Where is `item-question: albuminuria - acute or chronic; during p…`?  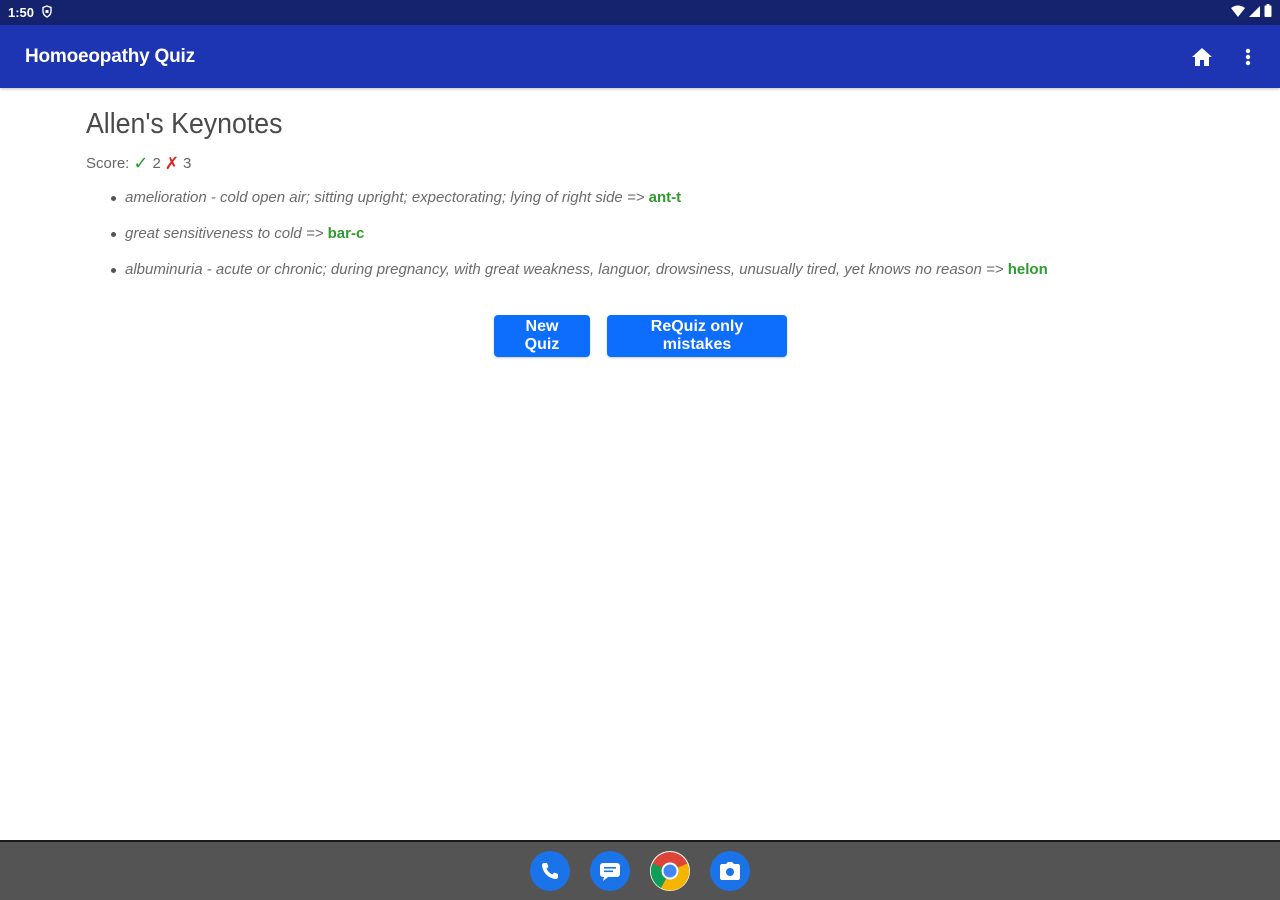 item-question: albuminuria - acute or chronic; during p… is located at coordinates (553, 269).